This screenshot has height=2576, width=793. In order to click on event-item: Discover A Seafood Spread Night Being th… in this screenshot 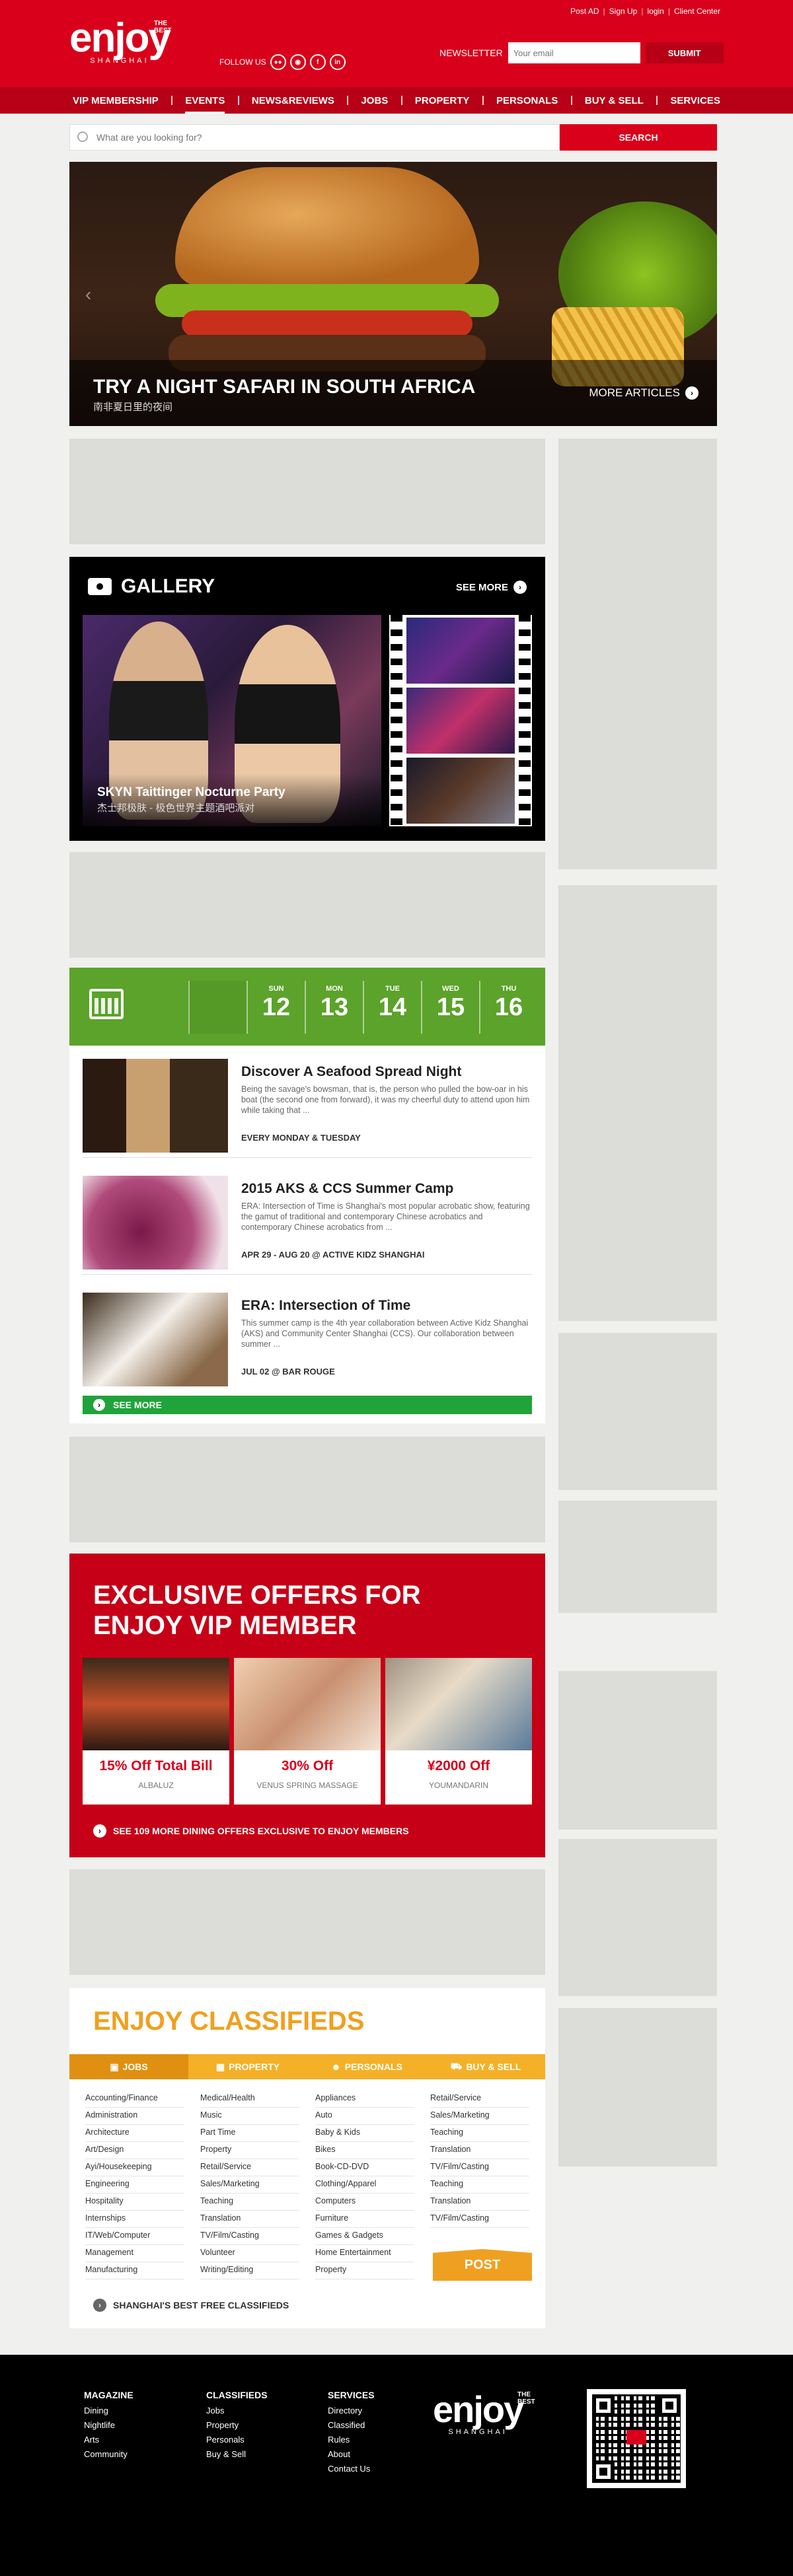, I will do `click(308, 1109)`.